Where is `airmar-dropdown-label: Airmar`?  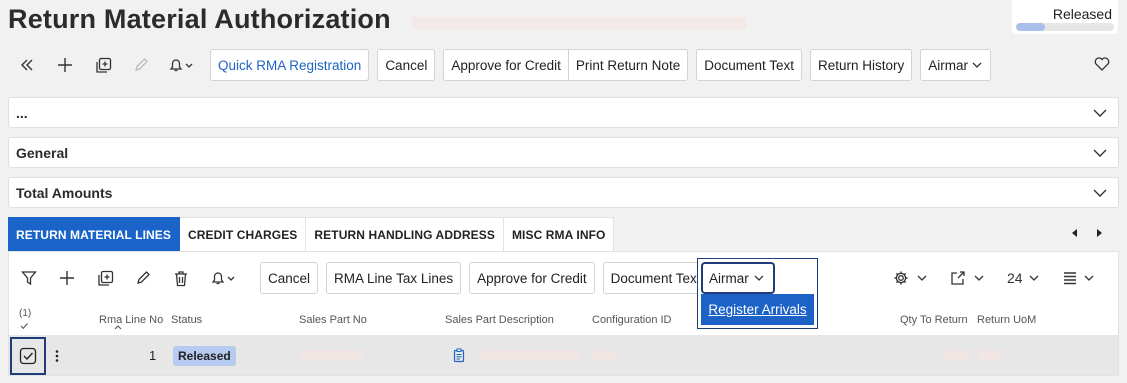 airmar-dropdown-label: Airmar is located at coordinates (729, 278).